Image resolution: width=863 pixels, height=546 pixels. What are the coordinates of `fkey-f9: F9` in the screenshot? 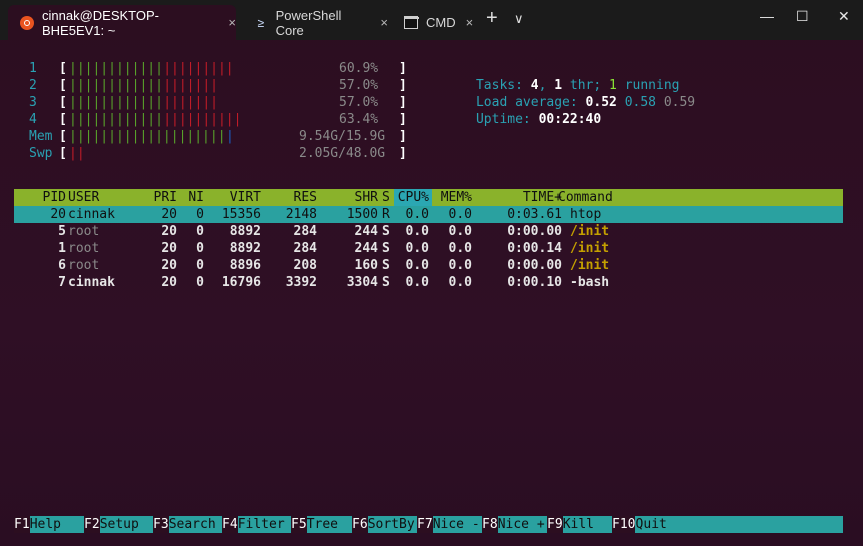 It's located at (555, 524).